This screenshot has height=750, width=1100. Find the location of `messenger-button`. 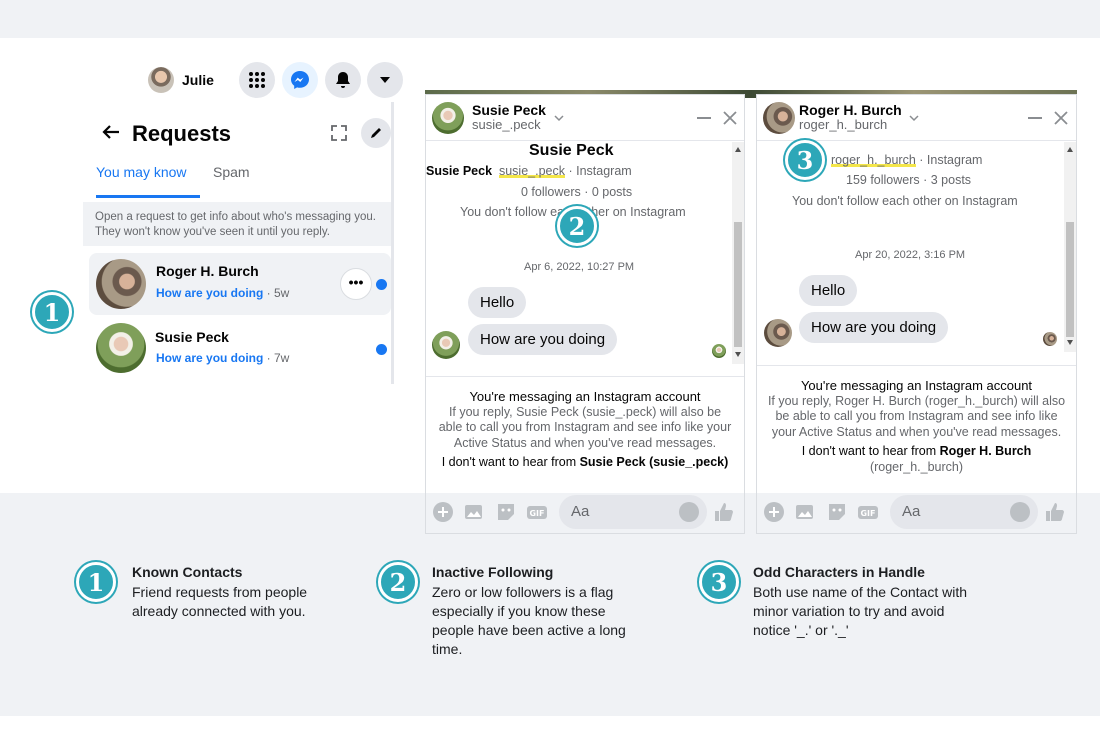

messenger-button is located at coordinates (300, 80).